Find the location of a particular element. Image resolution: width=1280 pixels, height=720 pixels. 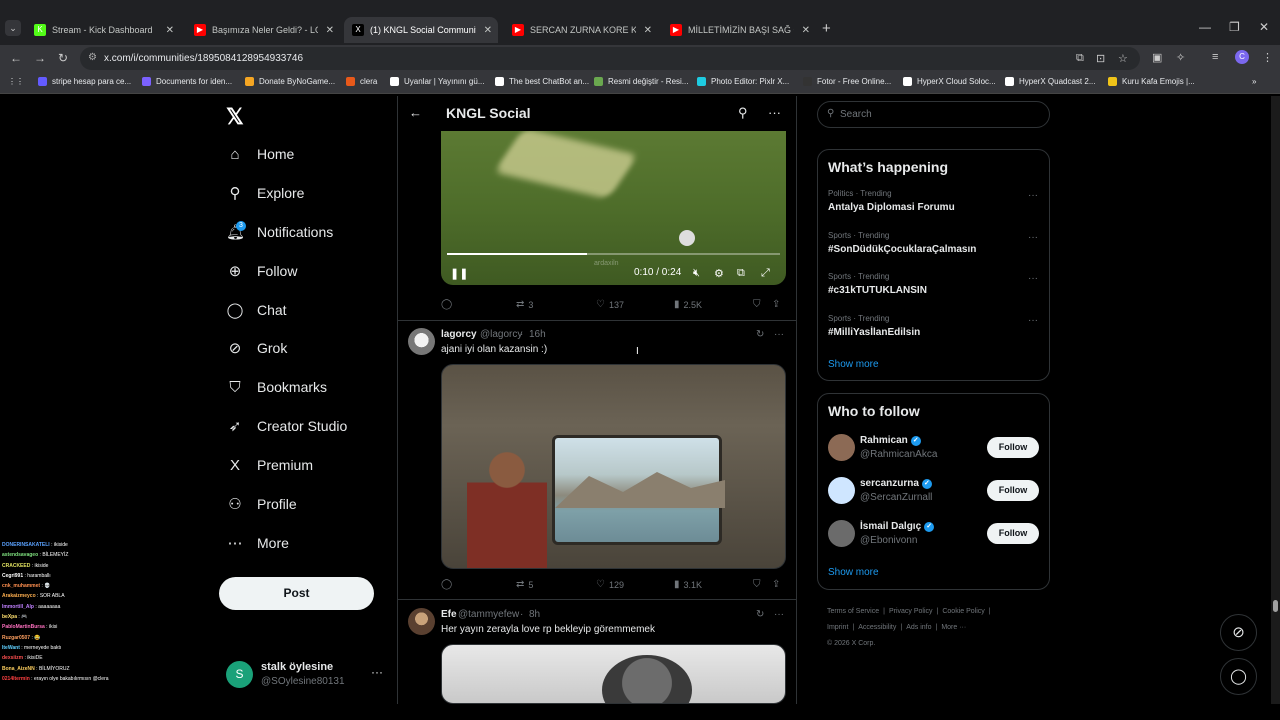

nav-item-home: ⌂ Home is located at coordinates (260, 154).